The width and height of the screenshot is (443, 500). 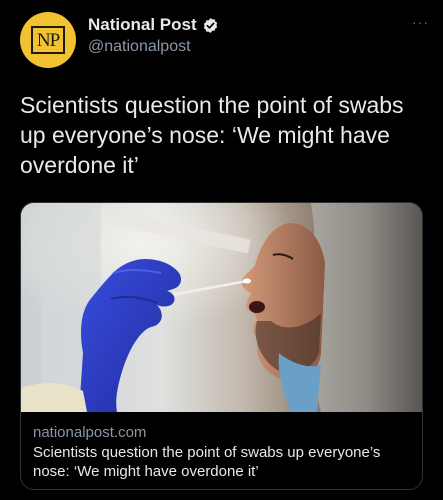 I want to click on display-name: National Post, so click(x=142, y=25).